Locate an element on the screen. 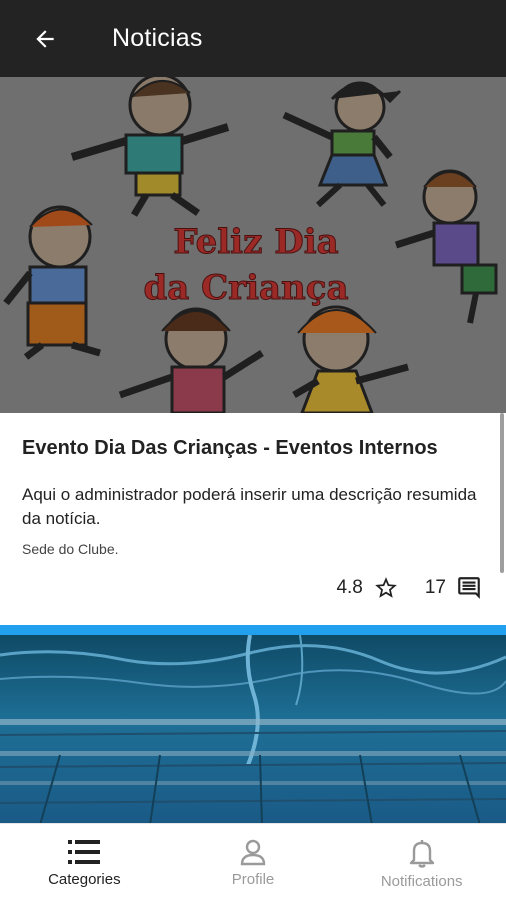 The image size is (506, 901). image-text-line-2: da Criança is located at coordinates (245, 288).